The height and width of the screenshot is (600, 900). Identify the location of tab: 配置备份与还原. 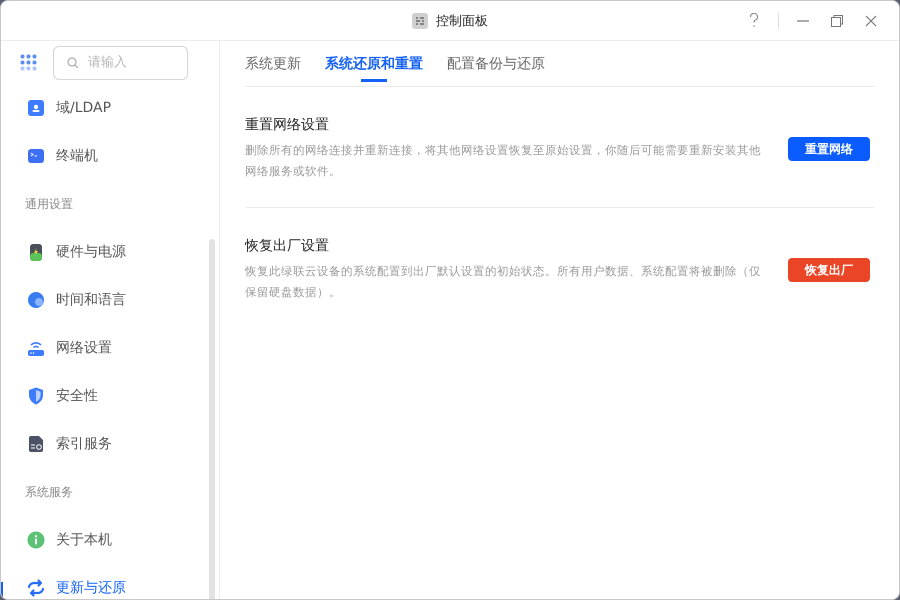
(496, 63).